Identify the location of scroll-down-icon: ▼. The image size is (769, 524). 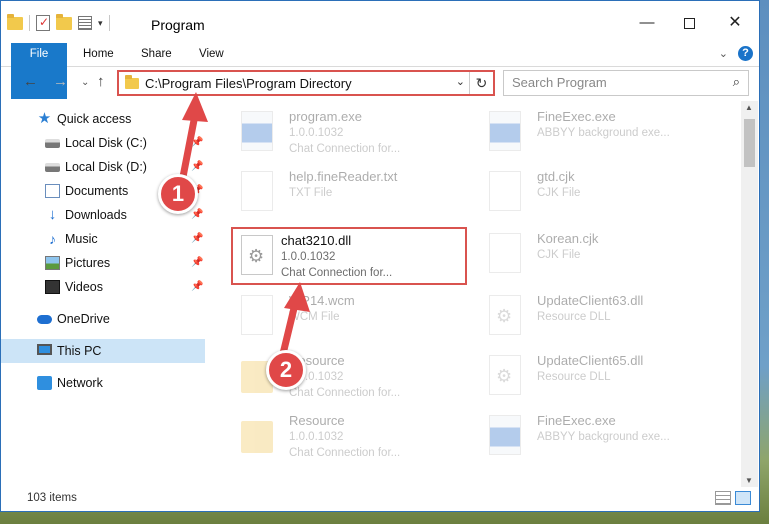
(749, 480).